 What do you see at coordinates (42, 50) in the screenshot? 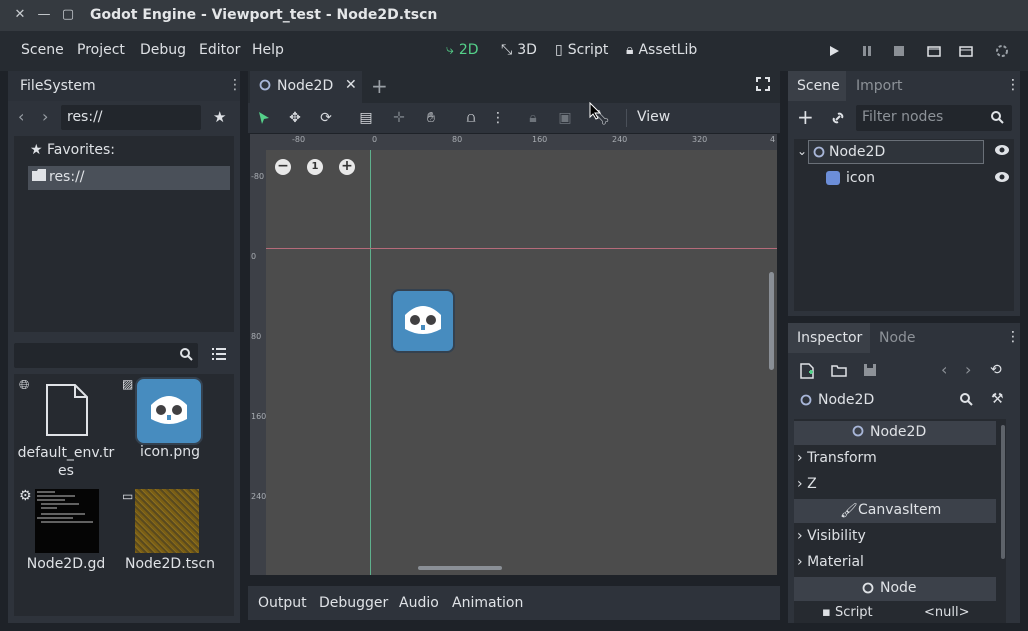
I see `menu-scene: Scene` at bounding box center [42, 50].